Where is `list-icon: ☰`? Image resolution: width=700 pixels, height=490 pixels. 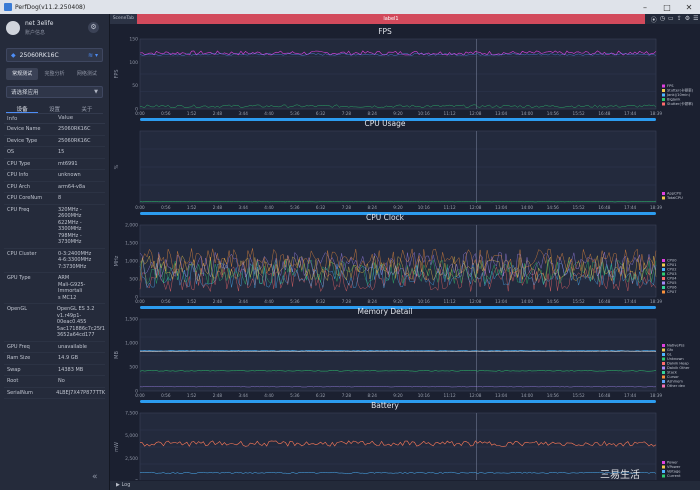
list-icon: ☰ is located at coordinates (695, 19).